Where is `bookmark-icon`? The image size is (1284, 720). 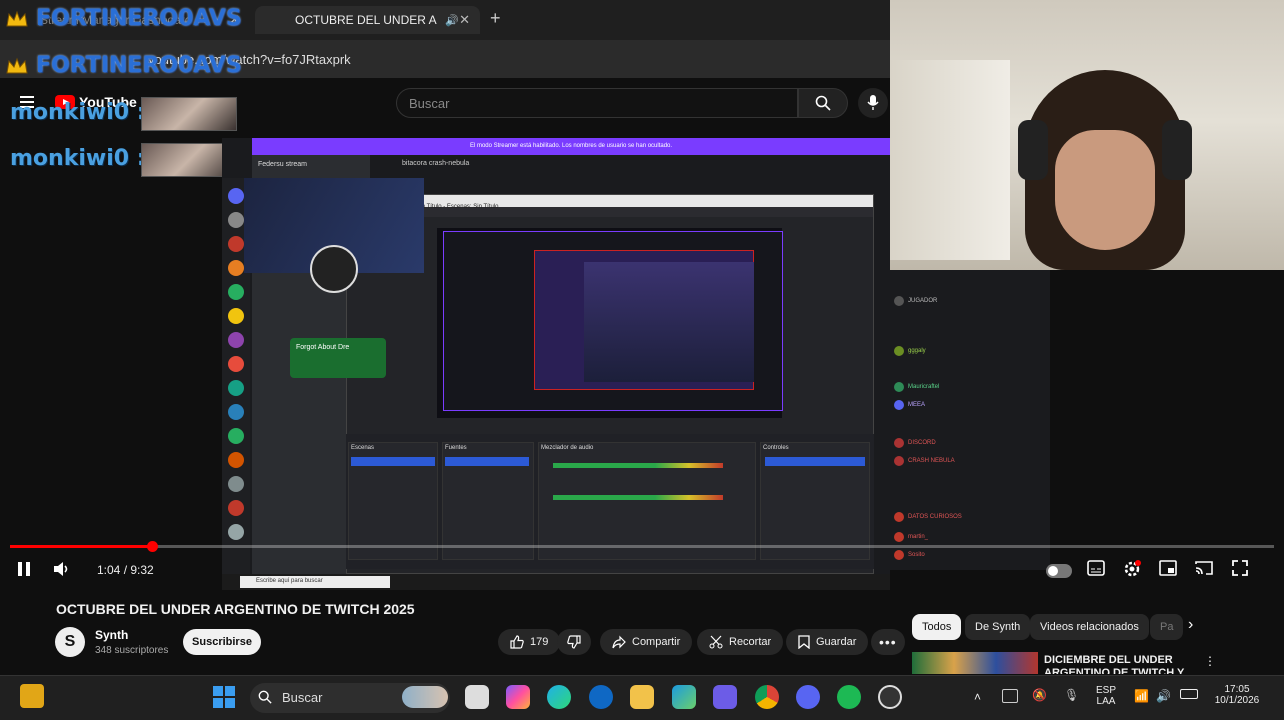
bookmark-icon is located at coordinates (804, 642).